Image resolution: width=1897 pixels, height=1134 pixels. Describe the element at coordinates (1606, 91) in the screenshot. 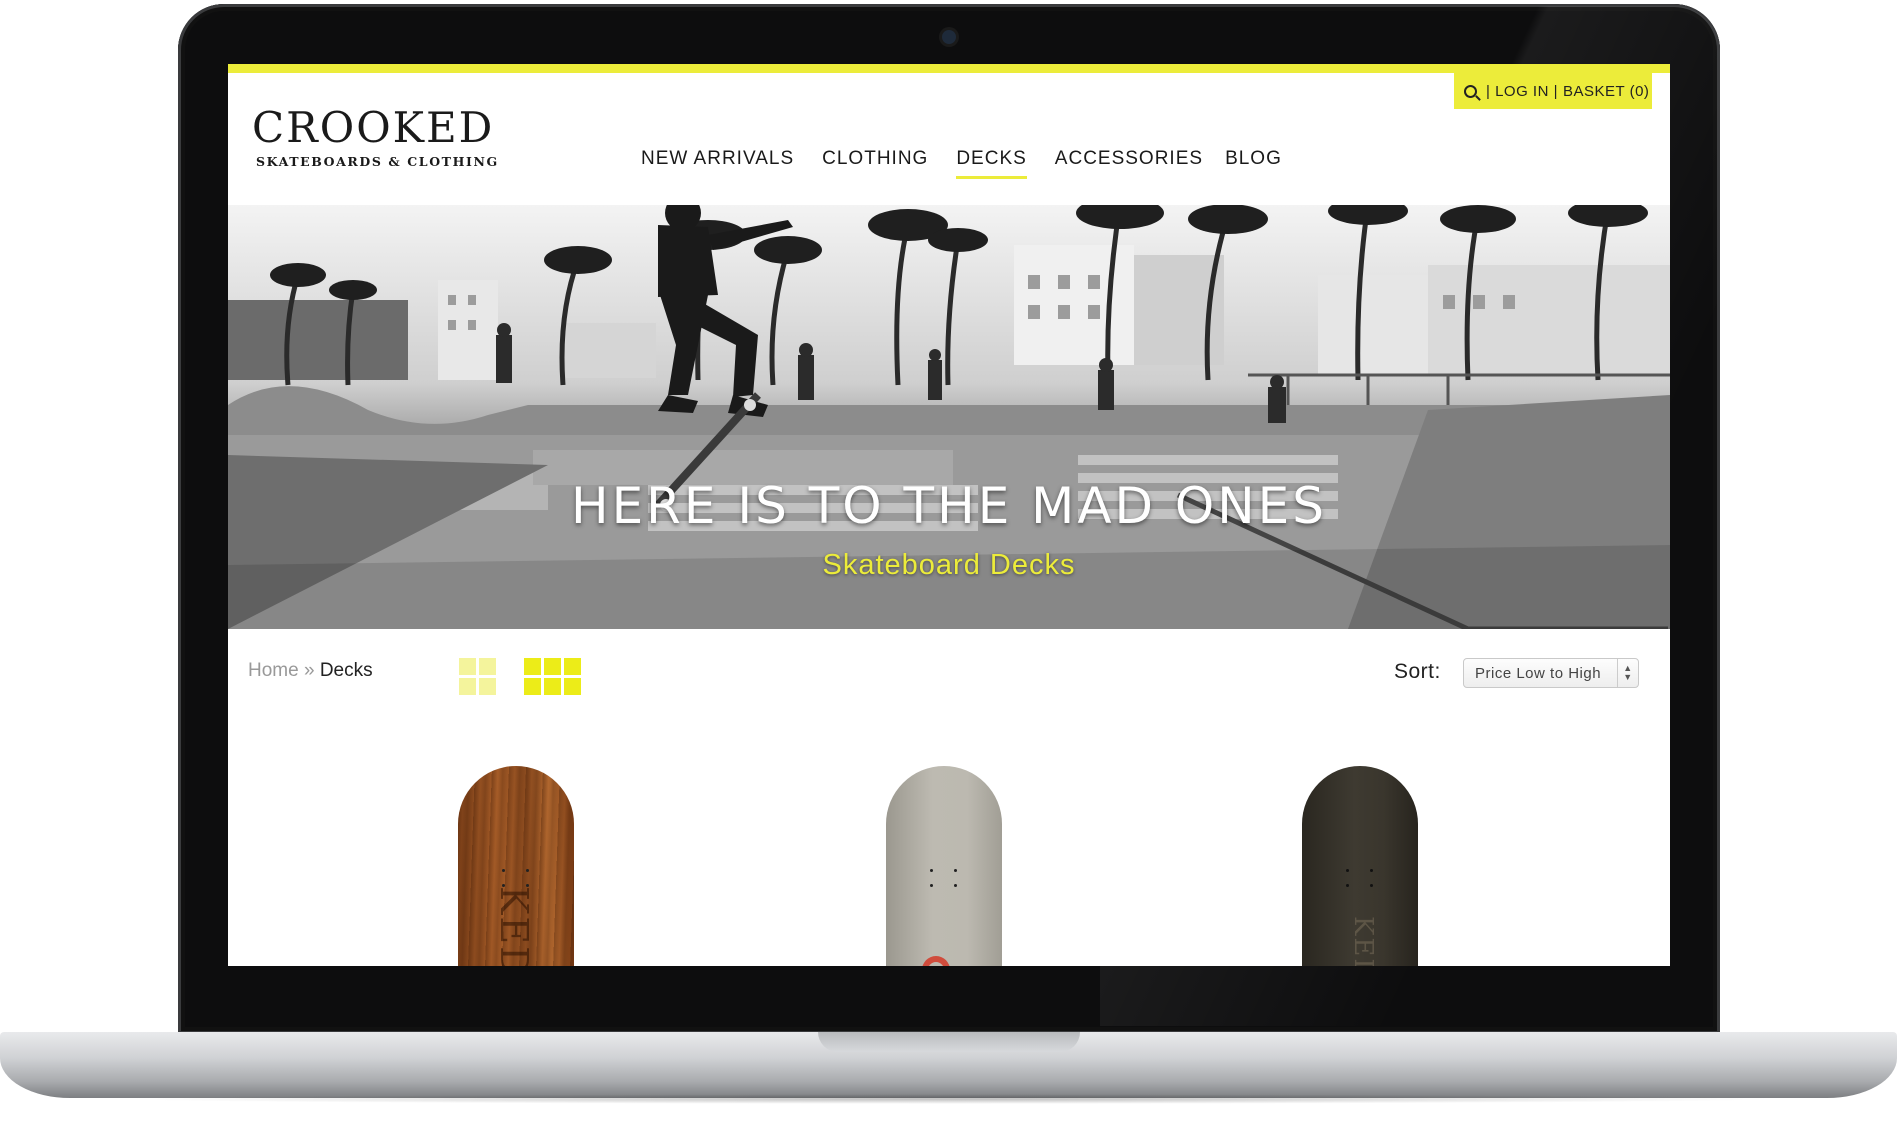

I see `basket-link: BASKET (0)` at that location.